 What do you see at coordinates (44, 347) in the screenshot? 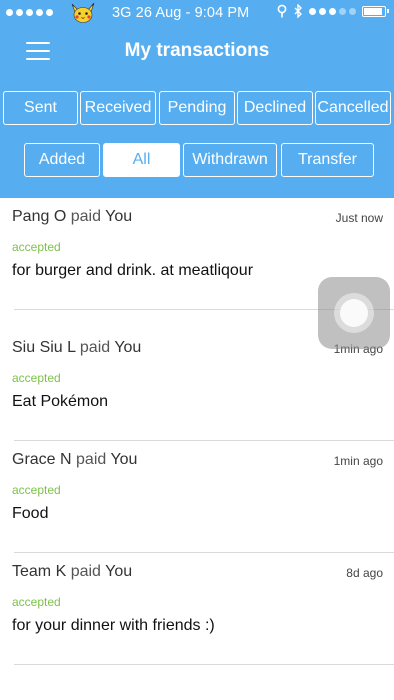
I see `payer-name: Siu Siu L` at bounding box center [44, 347].